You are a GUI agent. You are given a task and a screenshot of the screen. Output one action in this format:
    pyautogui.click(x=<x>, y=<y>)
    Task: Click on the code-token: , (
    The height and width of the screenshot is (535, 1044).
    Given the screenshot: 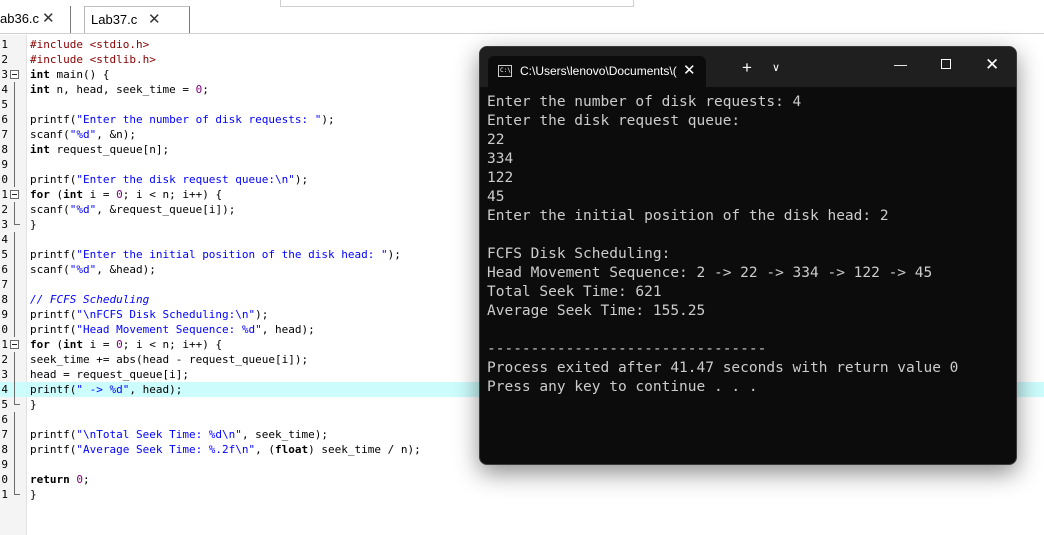 What is the action you would take?
    pyautogui.click(x=265, y=449)
    